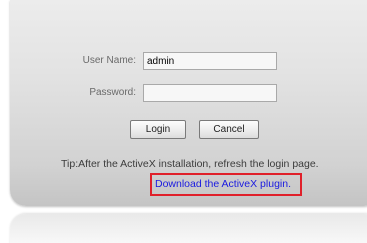  What do you see at coordinates (210, 61) in the screenshot?
I see `username-input` at bounding box center [210, 61].